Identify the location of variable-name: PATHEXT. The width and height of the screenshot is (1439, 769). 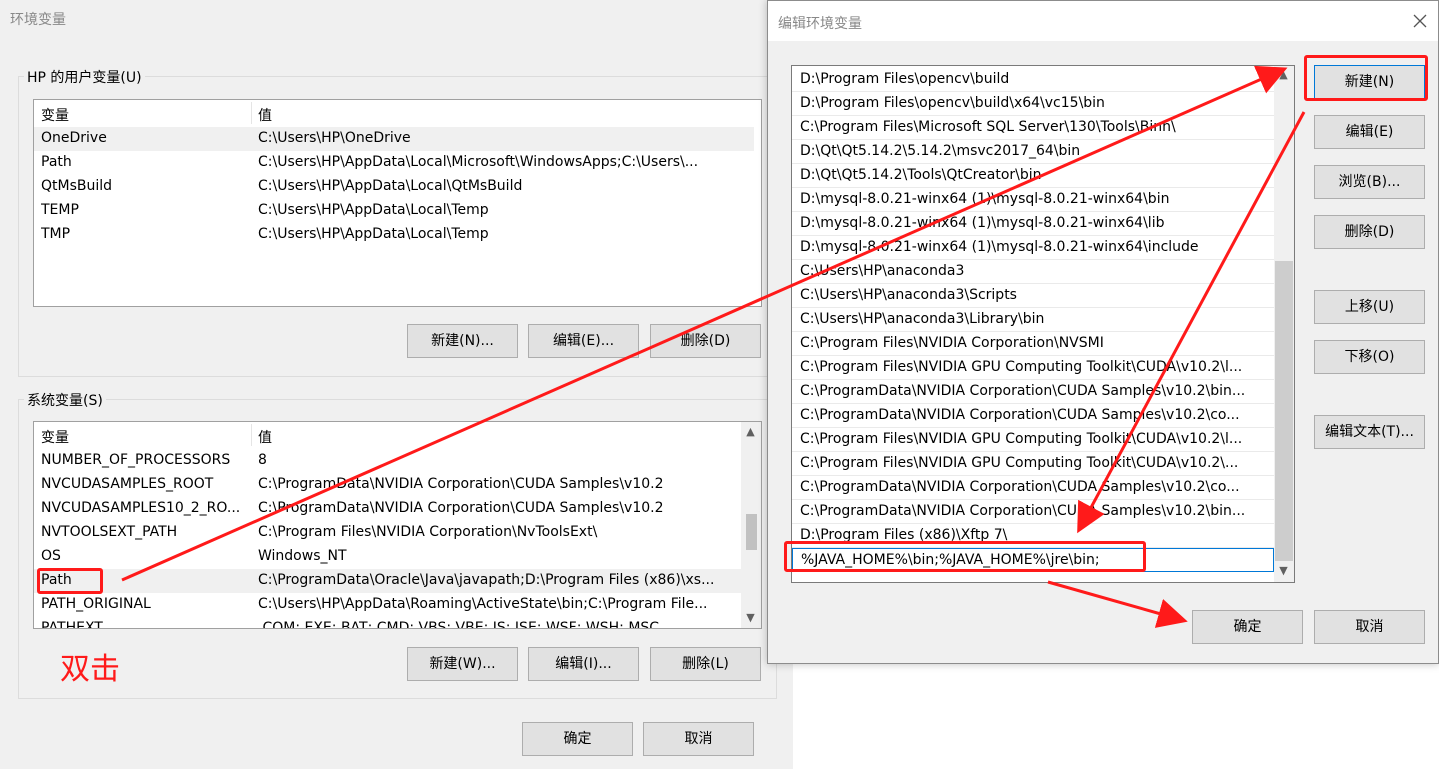
(72, 624).